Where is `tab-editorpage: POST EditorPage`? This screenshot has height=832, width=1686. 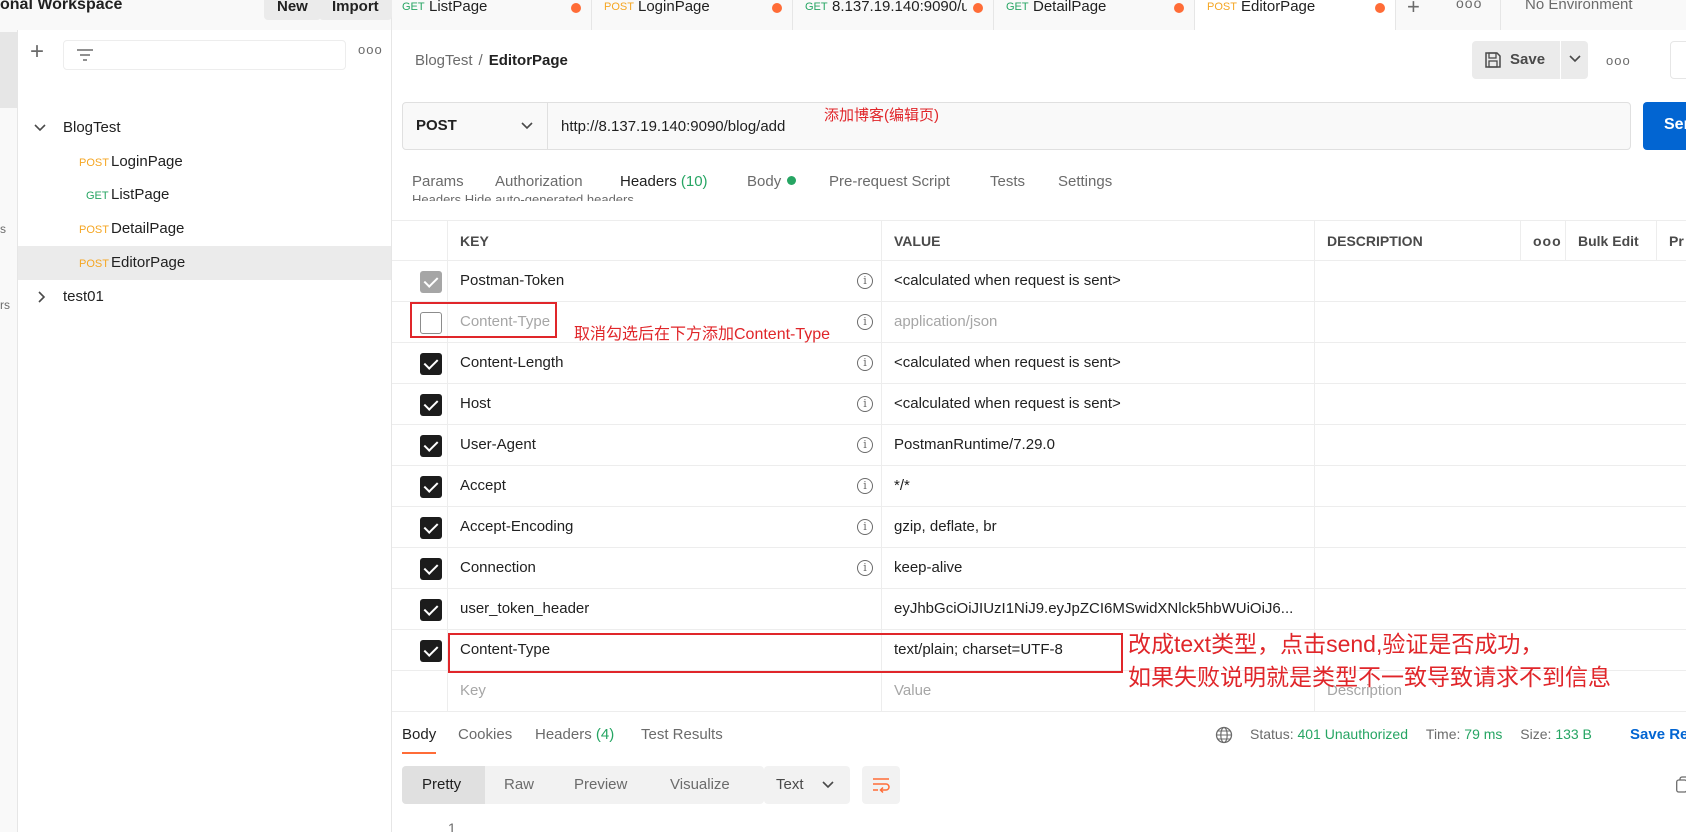
tab-editorpage: POST EditorPage is located at coordinates (1295, 15).